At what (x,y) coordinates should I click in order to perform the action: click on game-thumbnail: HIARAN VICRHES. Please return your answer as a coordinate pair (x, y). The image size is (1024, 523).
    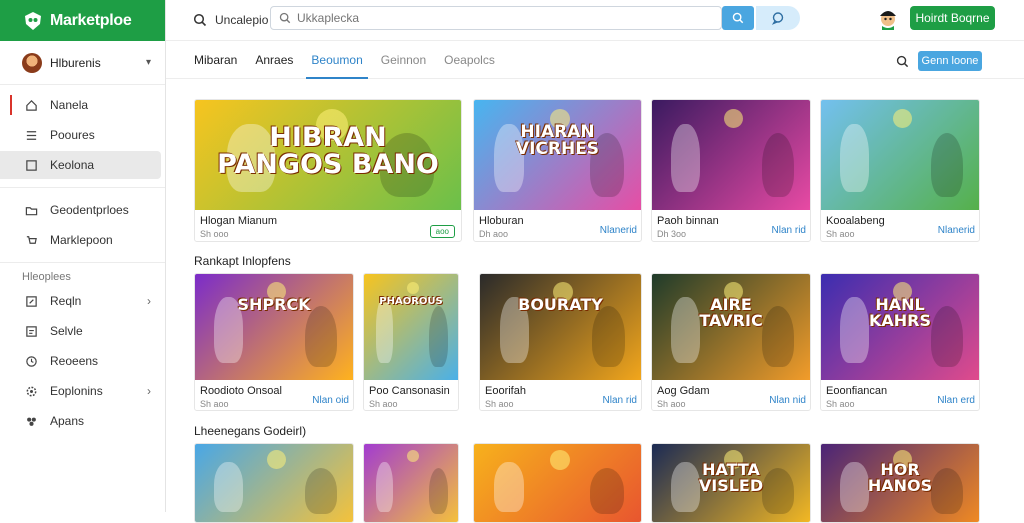
    Looking at the image, I should click on (557, 155).